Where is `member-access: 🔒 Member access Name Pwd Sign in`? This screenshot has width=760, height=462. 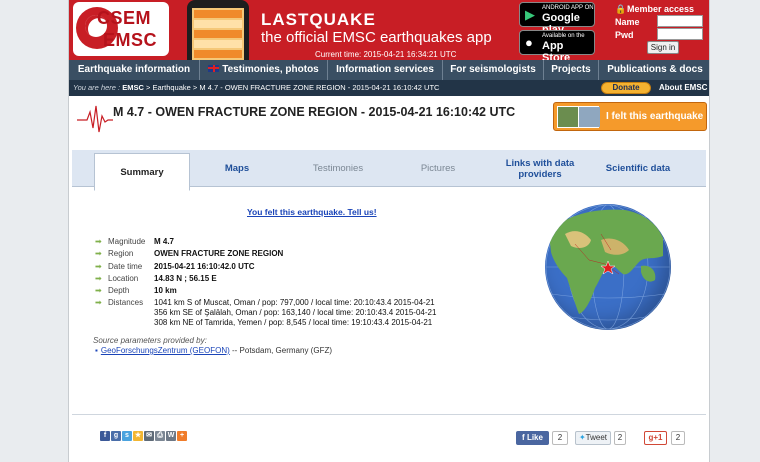 member-access: 🔒 Member access Name Pwd Sign in is located at coordinates (662, 29).